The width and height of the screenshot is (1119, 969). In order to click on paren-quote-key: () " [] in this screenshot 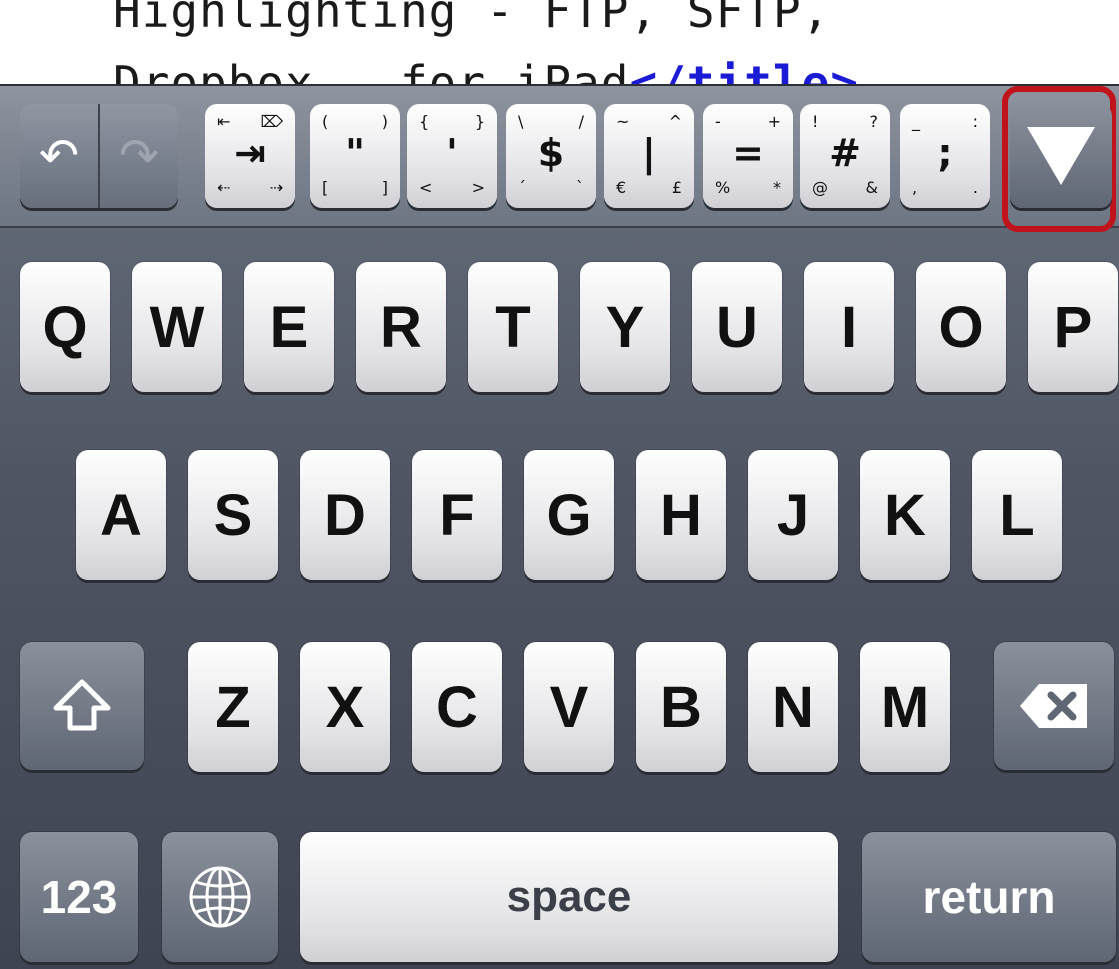, I will do `click(355, 156)`.